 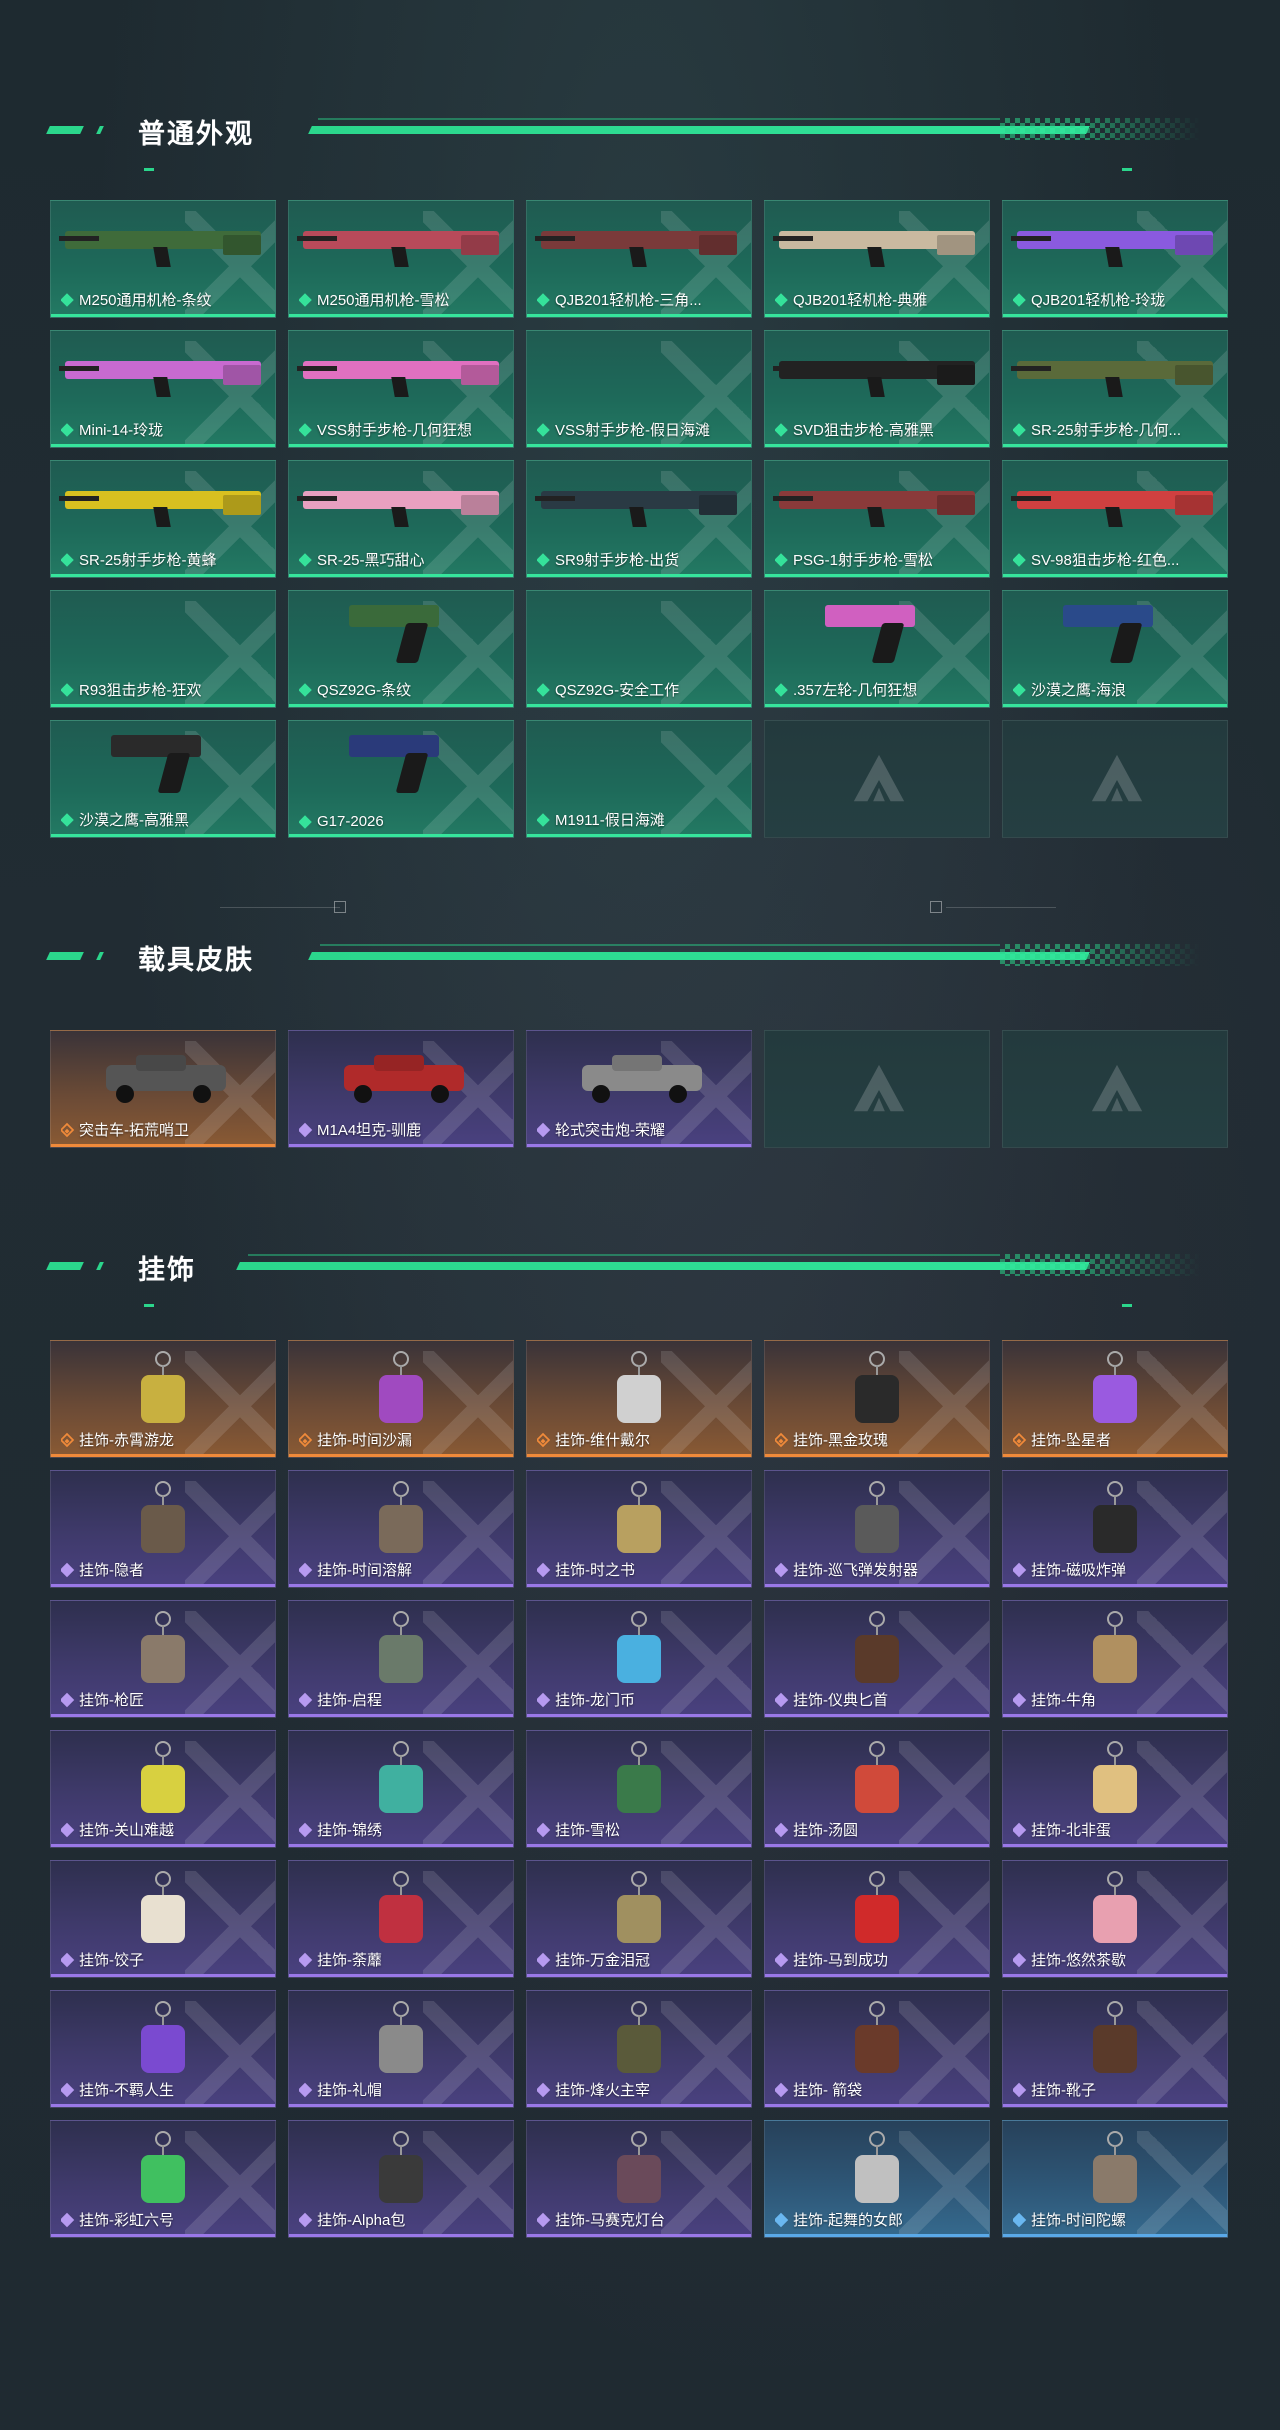 What do you see at coordinates (163, 1399) in the screenshot?
I see `item-card: 挂饰-赤霄游龙` at bounding box center [163, 1399].